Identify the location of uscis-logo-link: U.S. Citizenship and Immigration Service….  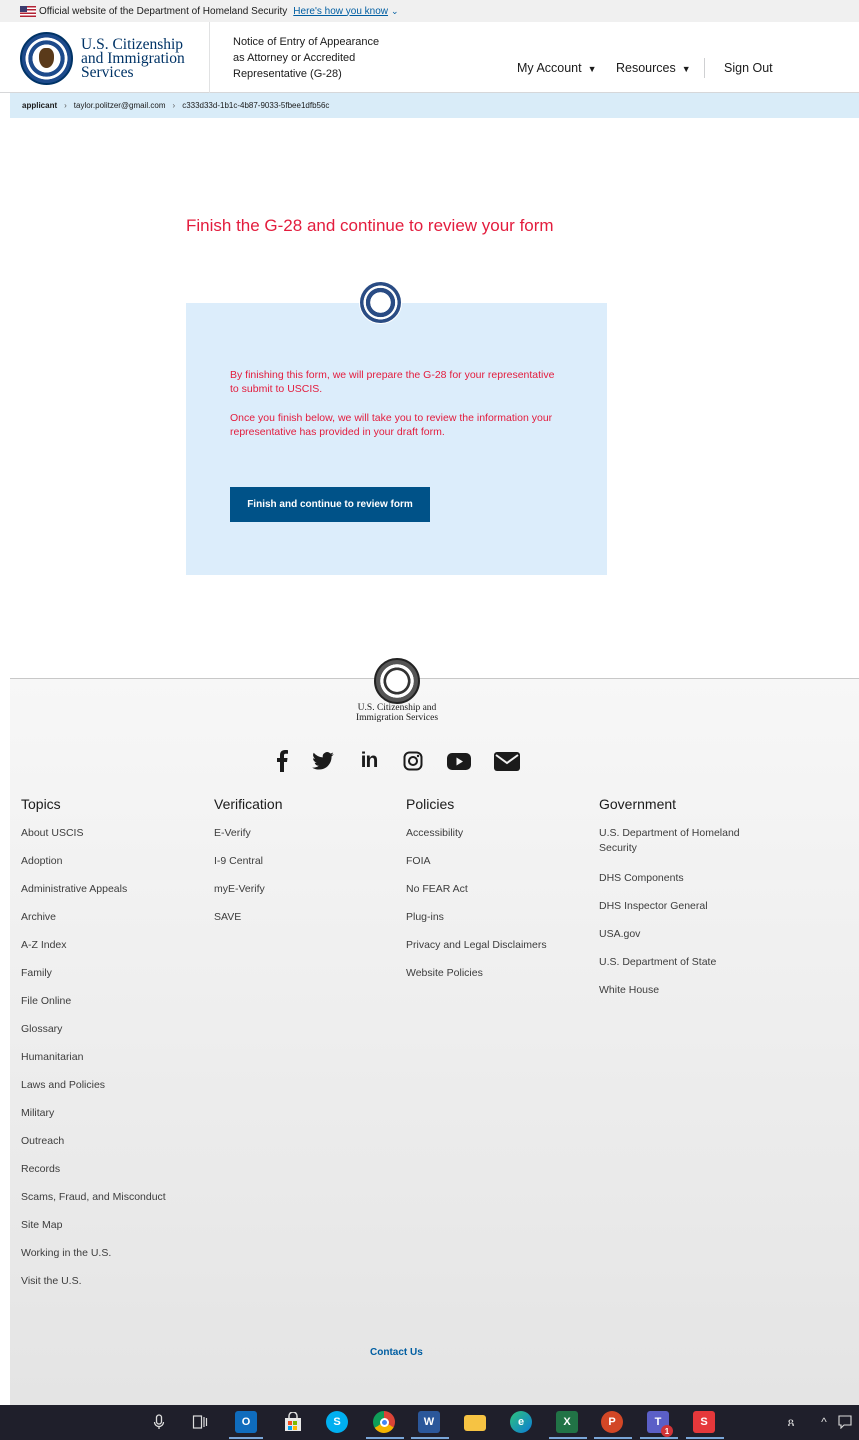
(102, 58).